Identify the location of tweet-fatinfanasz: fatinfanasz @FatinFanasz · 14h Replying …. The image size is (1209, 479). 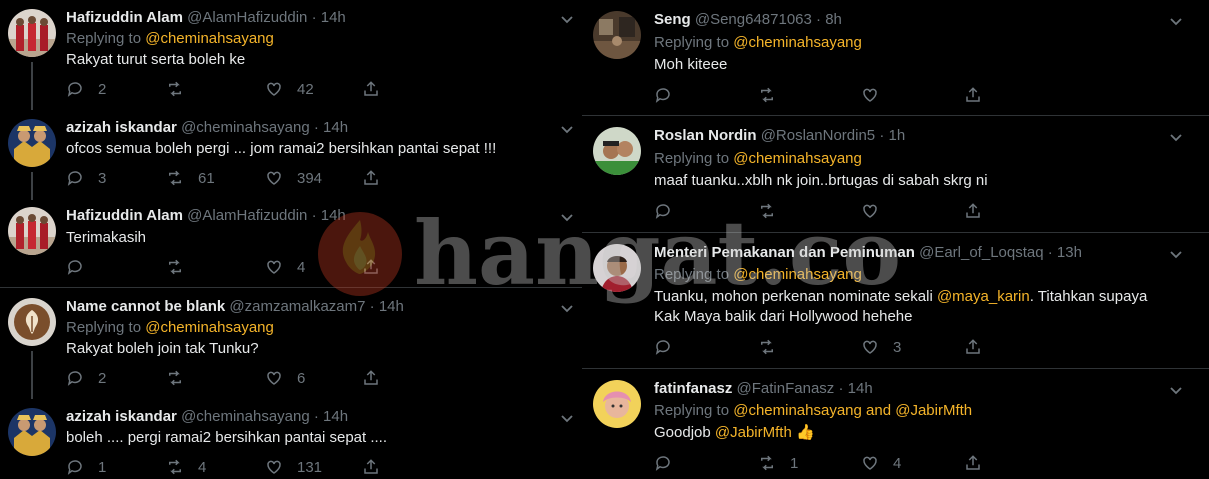
(895, 424).